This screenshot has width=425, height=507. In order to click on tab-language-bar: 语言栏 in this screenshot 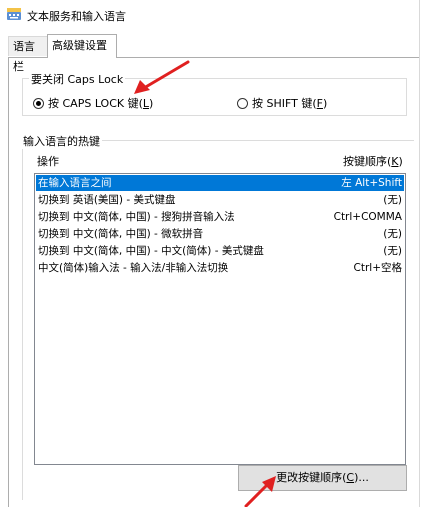, I will do `click(28, 54)`.